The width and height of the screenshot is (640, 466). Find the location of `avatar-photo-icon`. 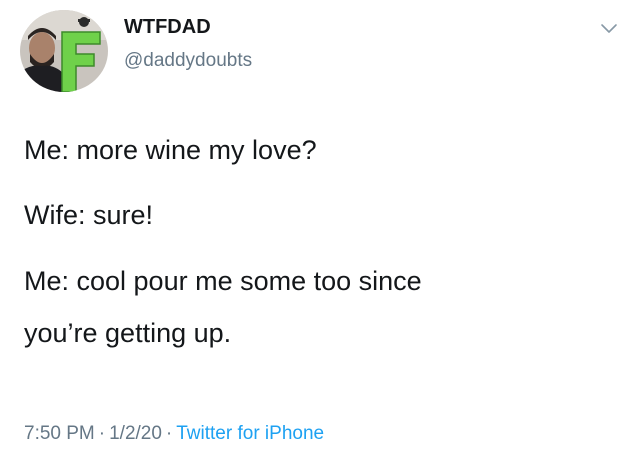

avatar-photo-icon is located at coordinates (64, 51).